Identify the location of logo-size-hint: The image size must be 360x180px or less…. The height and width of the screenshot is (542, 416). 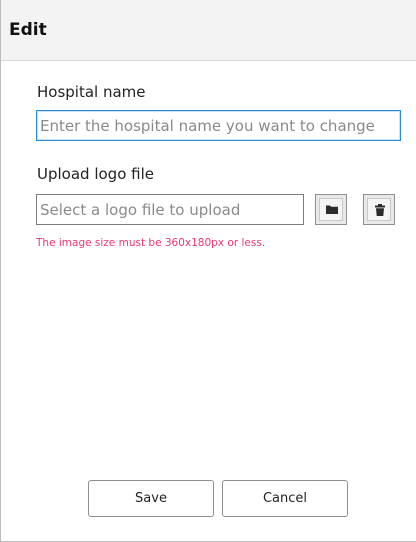
(151, 243).